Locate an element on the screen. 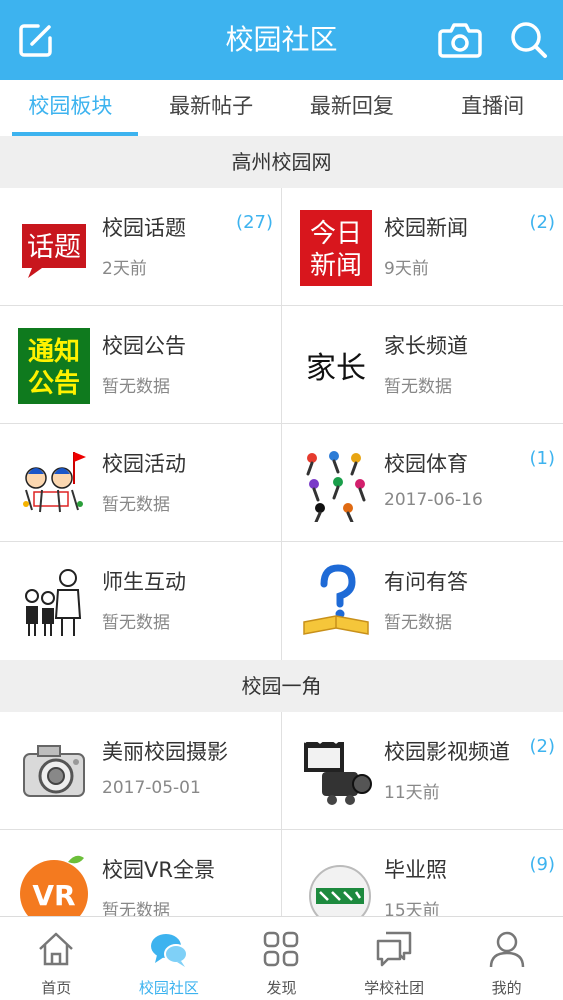 The image size is (563, 1000). nav-label: 首页 is located at coordinates (56, 988).